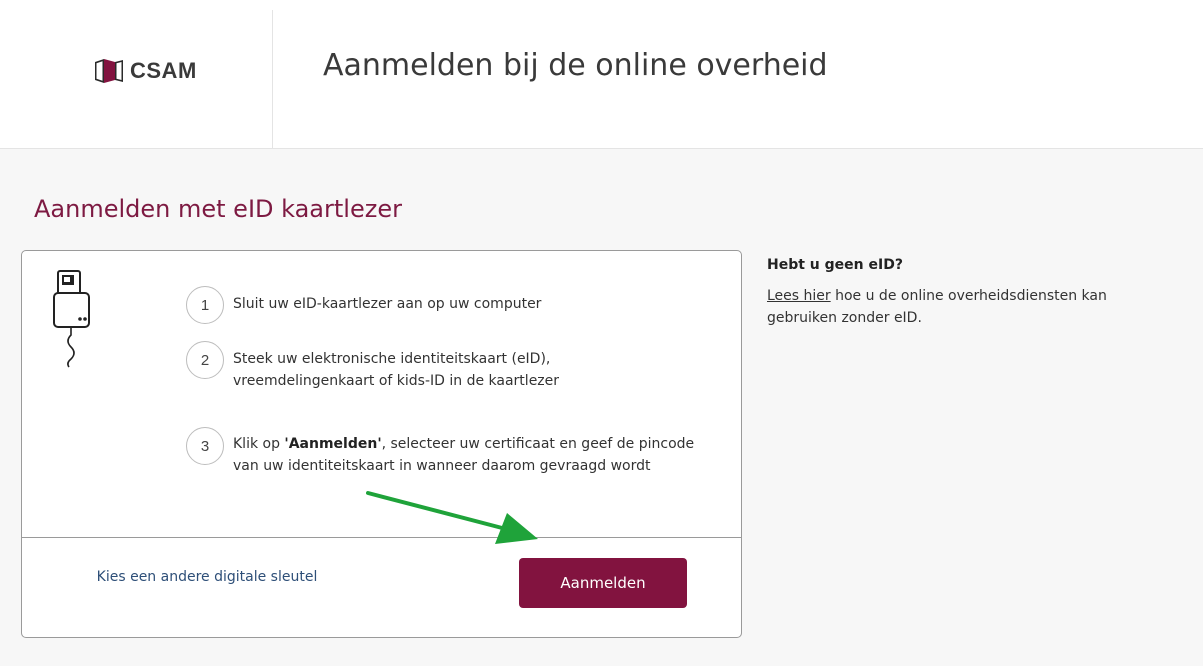 Image resolution: width=1203 pixels, height=666 pixels. I want to click on csam-logo: CSAM, so click(146, 71).